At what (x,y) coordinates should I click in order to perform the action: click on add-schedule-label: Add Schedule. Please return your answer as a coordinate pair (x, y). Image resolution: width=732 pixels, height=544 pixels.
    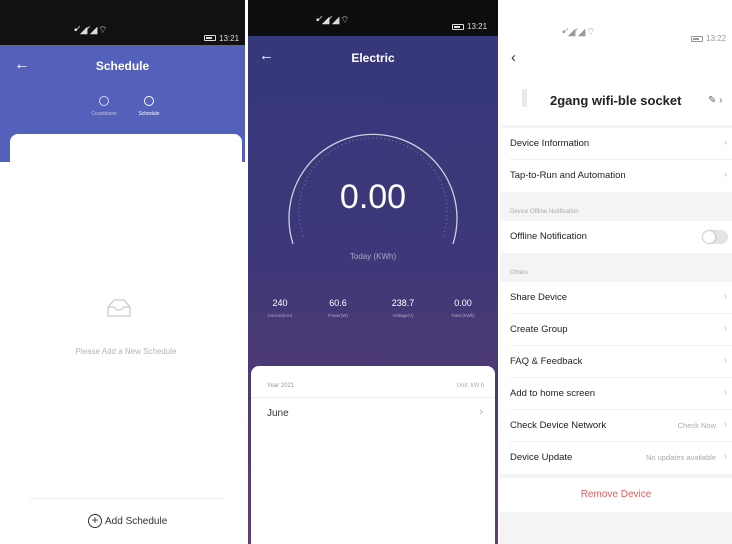
    Looking at the image, I should click on (136, 521).